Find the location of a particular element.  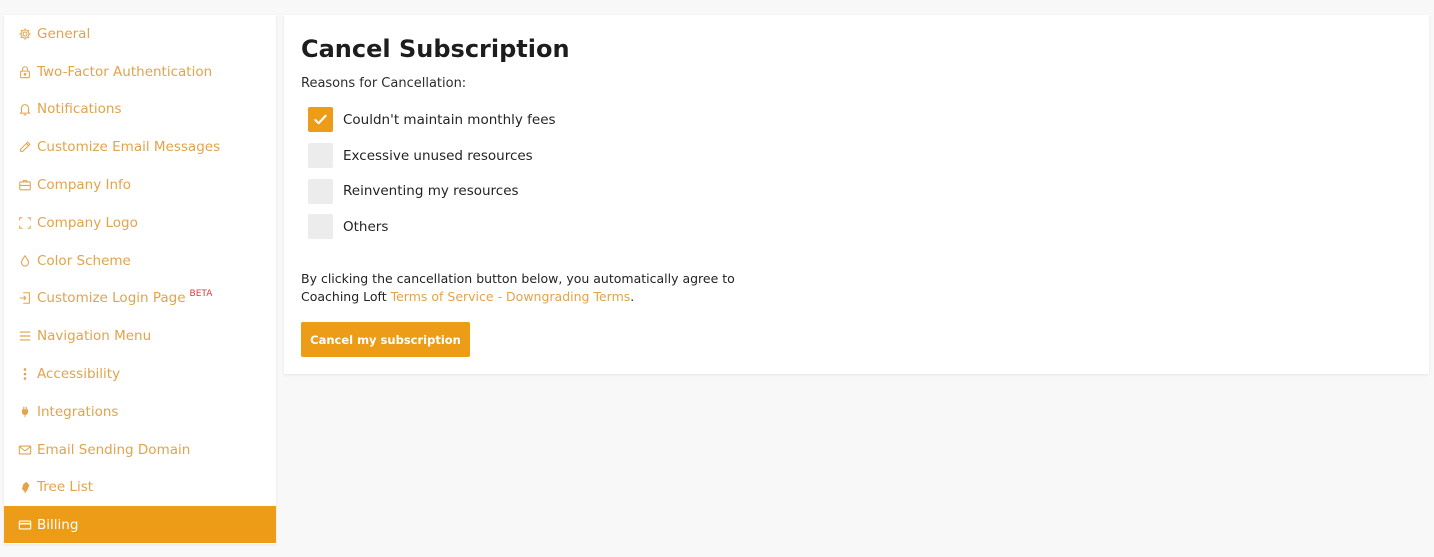

sidebar-item-label: Customize Login Page is located at coordinates (111, 298).